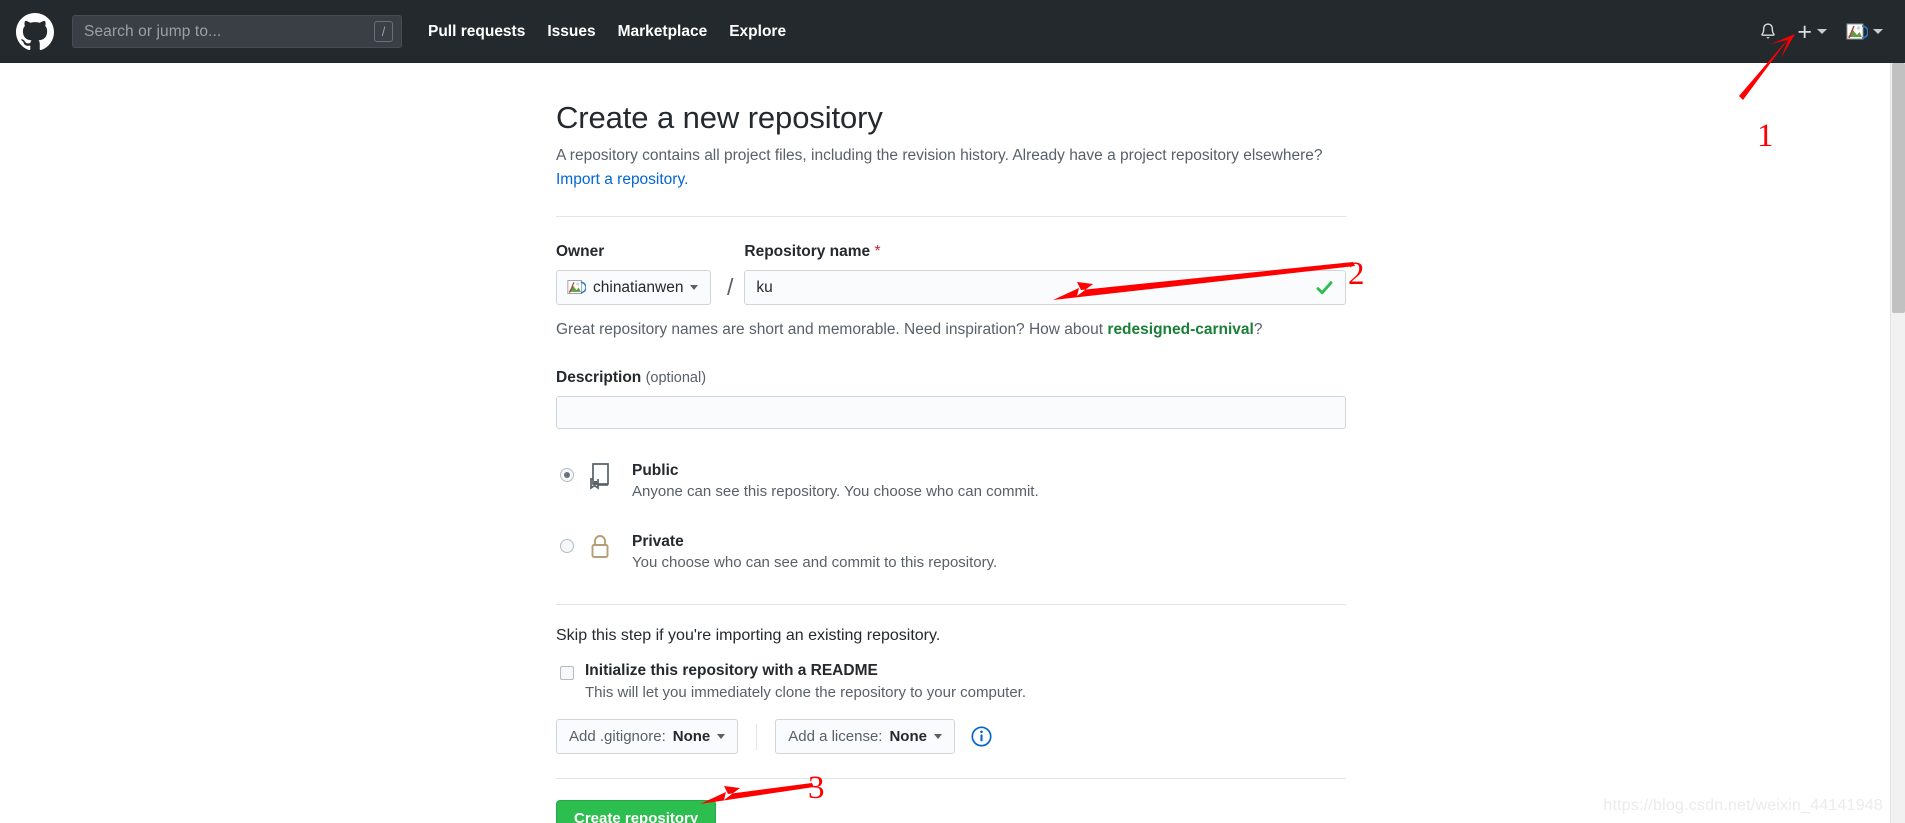 Image resolution: width=1905 pixels, height=823 pixels. What do you see at coordinates (655, 471) in the screenshot?
I see `visibility-public-title: Public` at bounding box center [655, 471].